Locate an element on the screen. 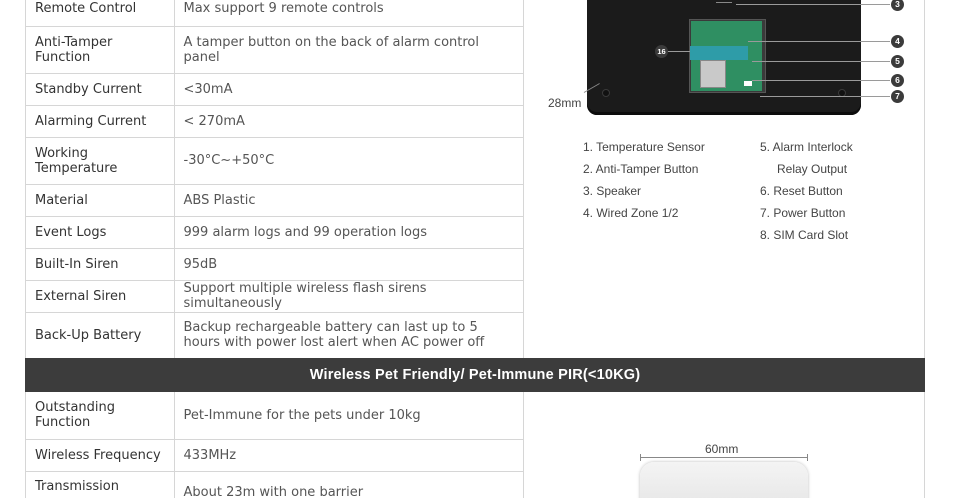 This screenshot has height=498, width=958. spec-label: Event Logs is located at coordinates (100, 232).